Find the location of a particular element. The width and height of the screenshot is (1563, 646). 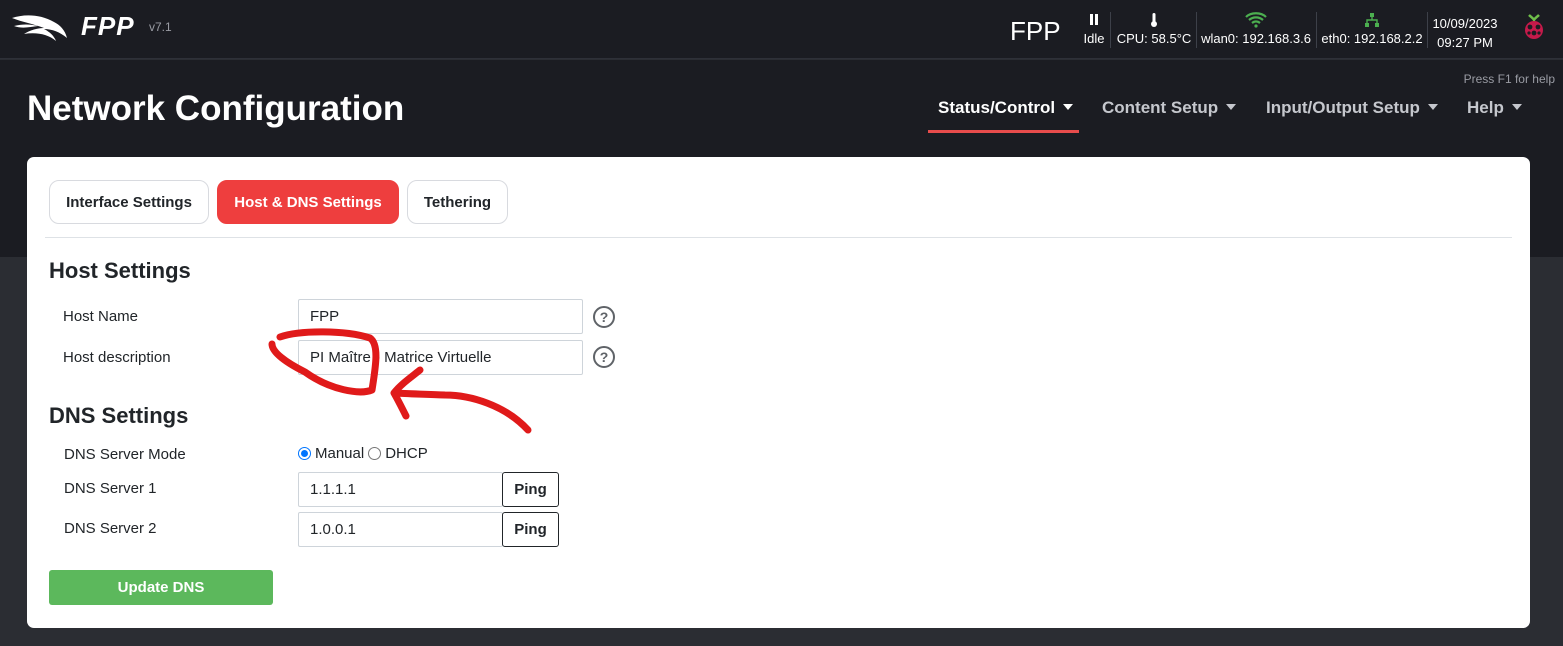

raspberry-pi-icon is located at coordinates (1534, 26).